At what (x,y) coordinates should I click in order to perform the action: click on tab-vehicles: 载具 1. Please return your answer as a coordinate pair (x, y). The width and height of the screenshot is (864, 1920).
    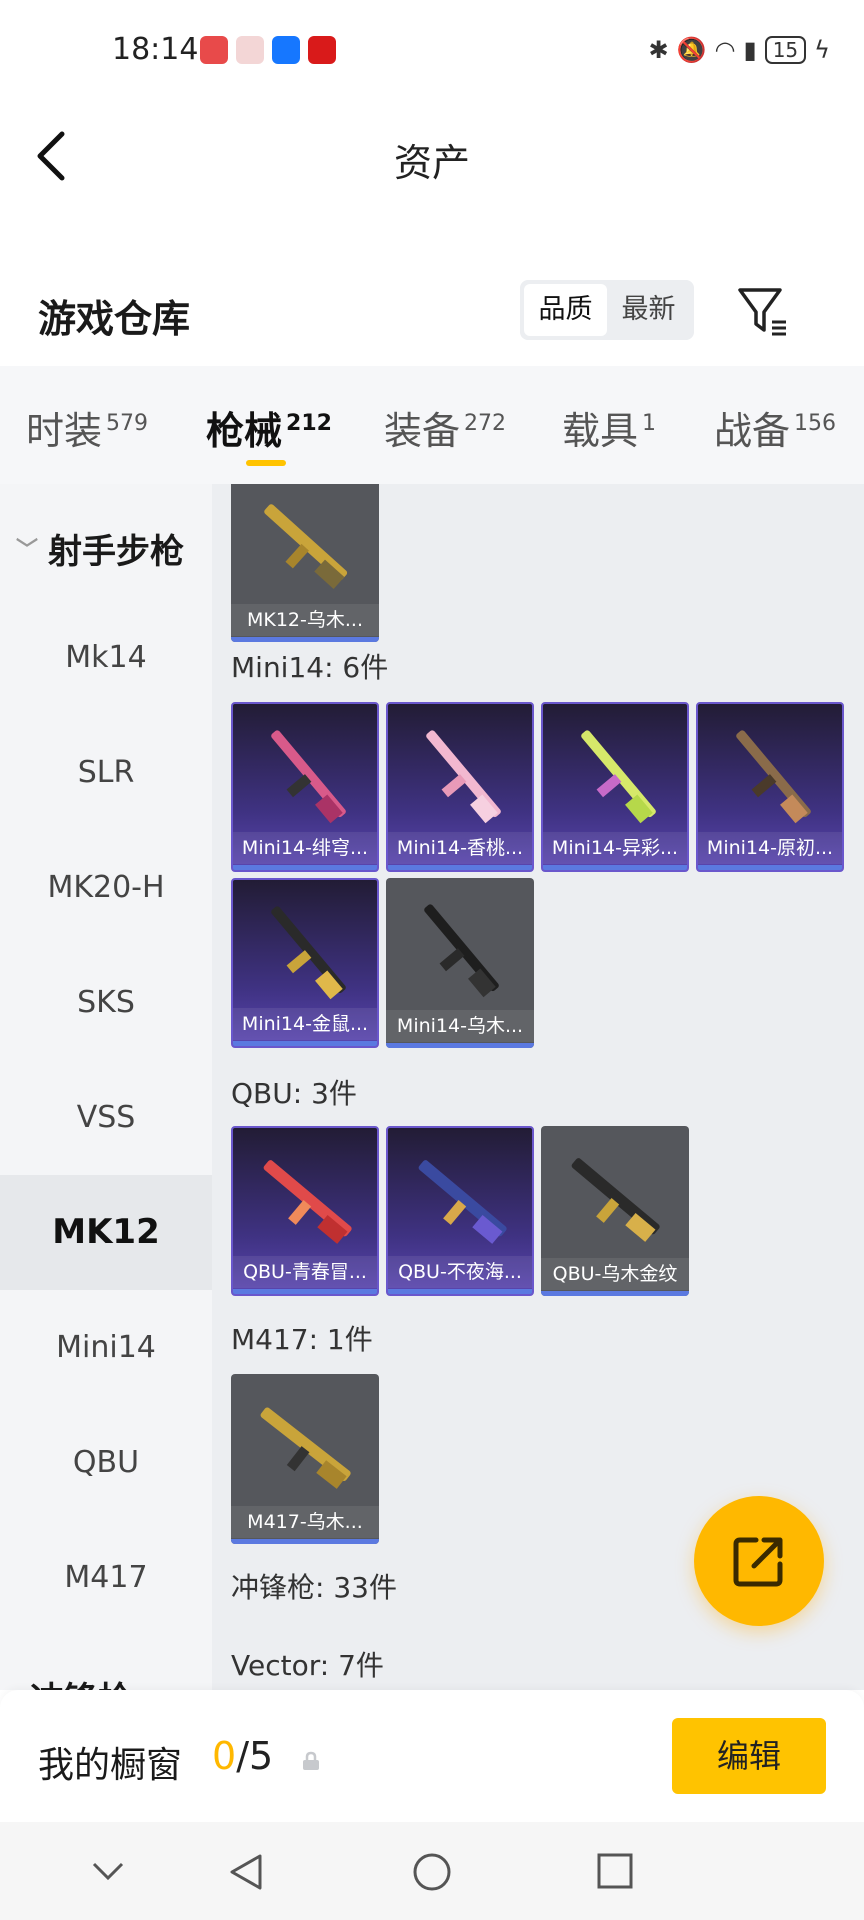
    Looking at the image, I should click on (609, 427).